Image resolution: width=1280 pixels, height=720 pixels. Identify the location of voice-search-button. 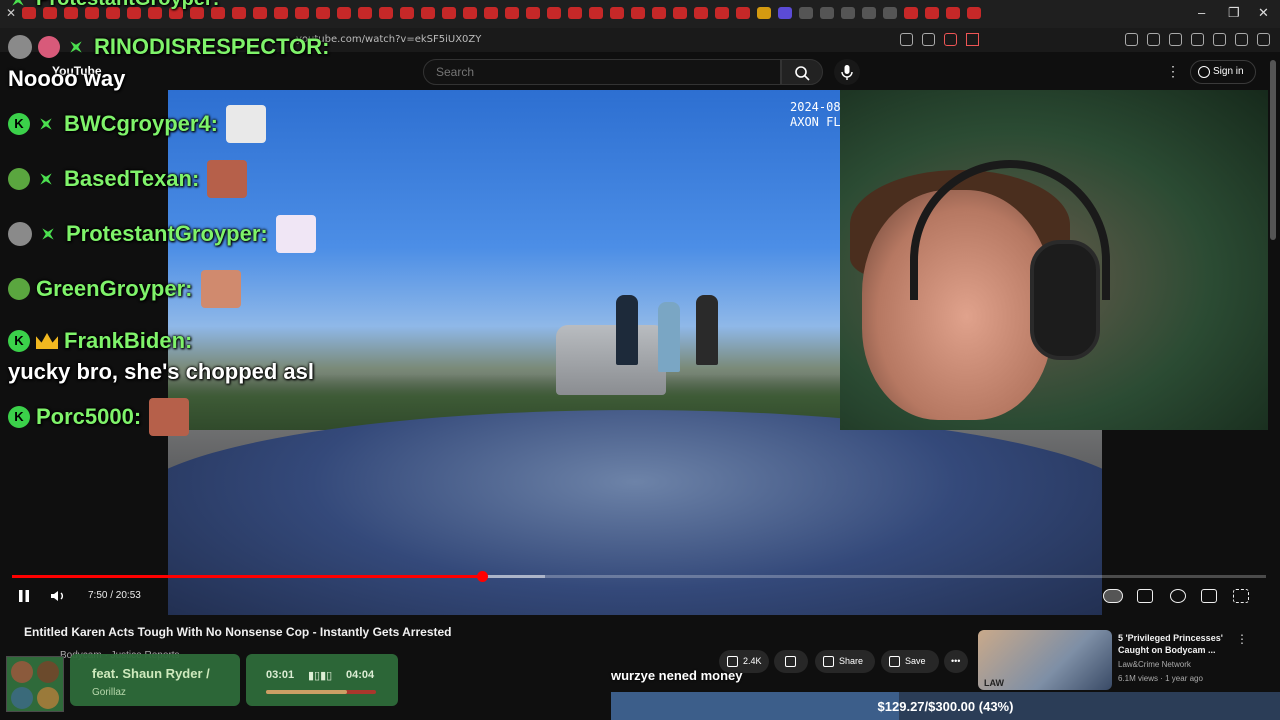
(847, 72).